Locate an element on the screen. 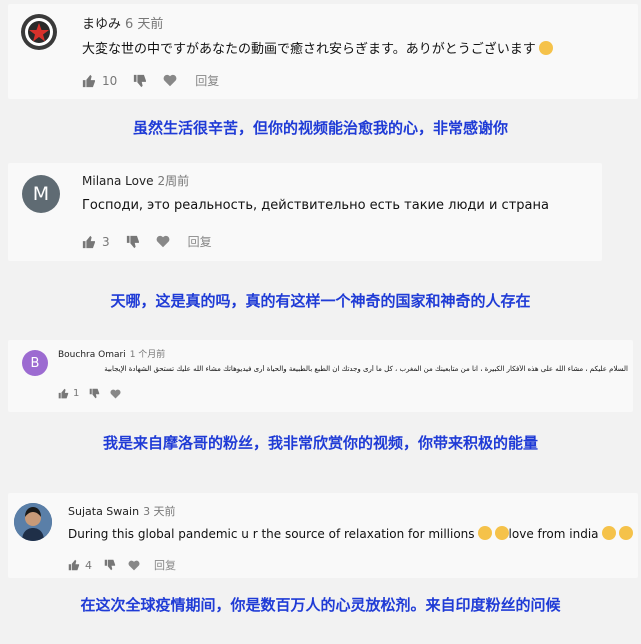 The image size is (641, 644). comment-time: 3 天前 is located at coordinates (159, 511).